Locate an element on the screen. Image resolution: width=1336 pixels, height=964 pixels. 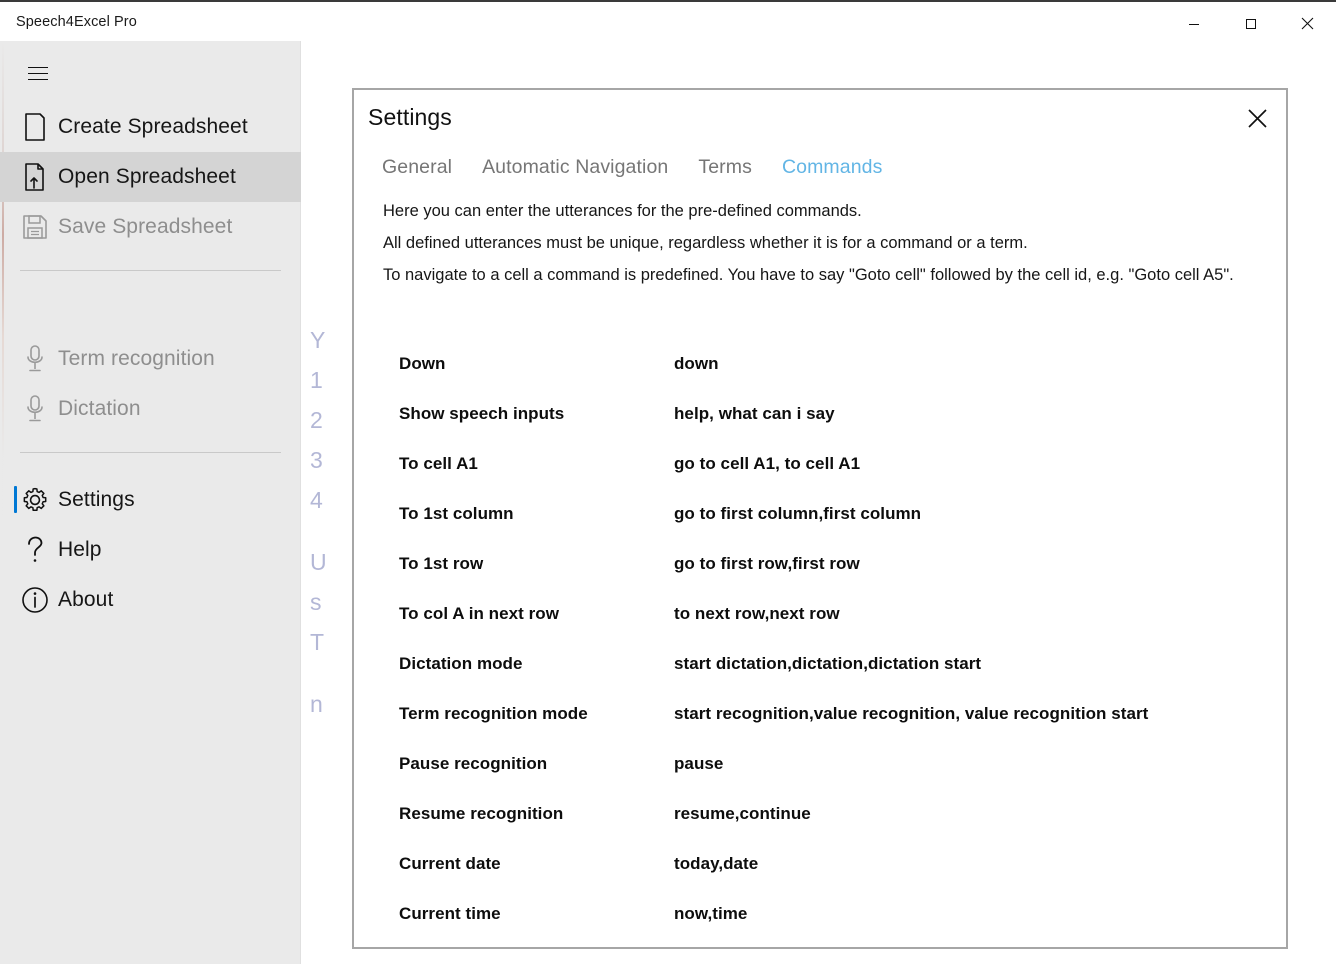
window-controls is located at coordinates (1250, 23).